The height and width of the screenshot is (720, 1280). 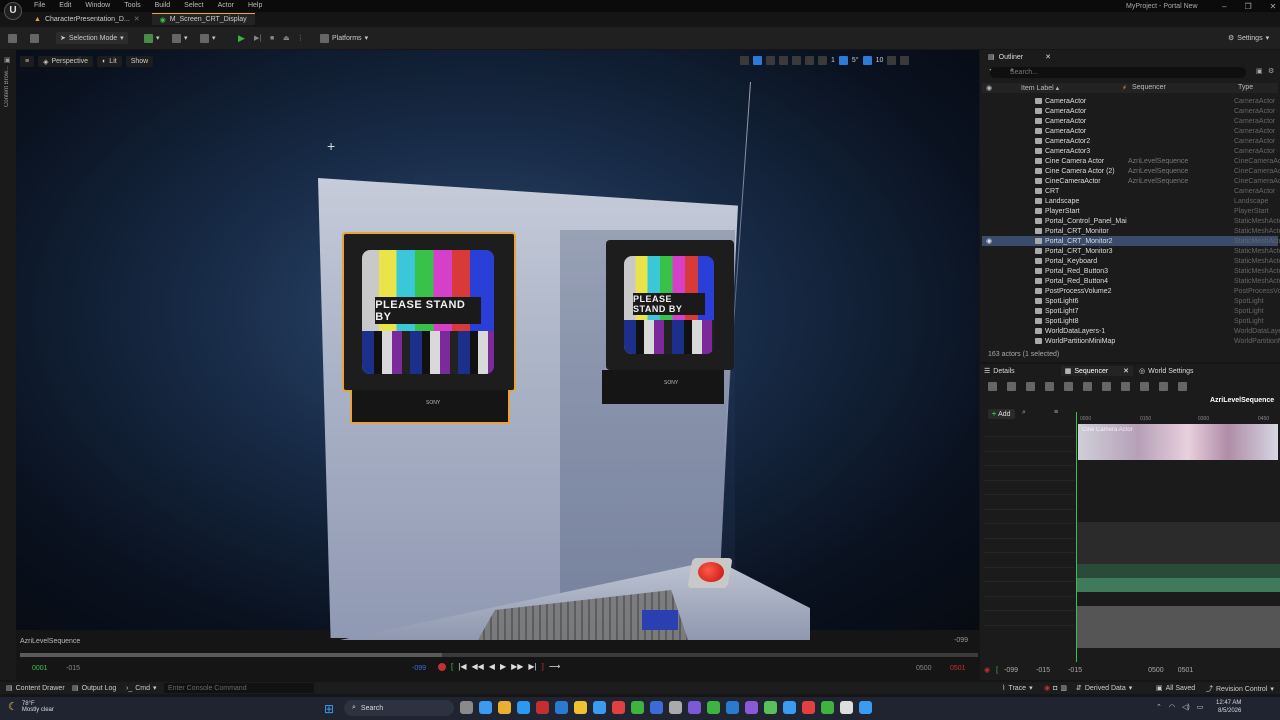 I want to click on col-item-label: Item Label ▴, so click(x=1040, y=88).